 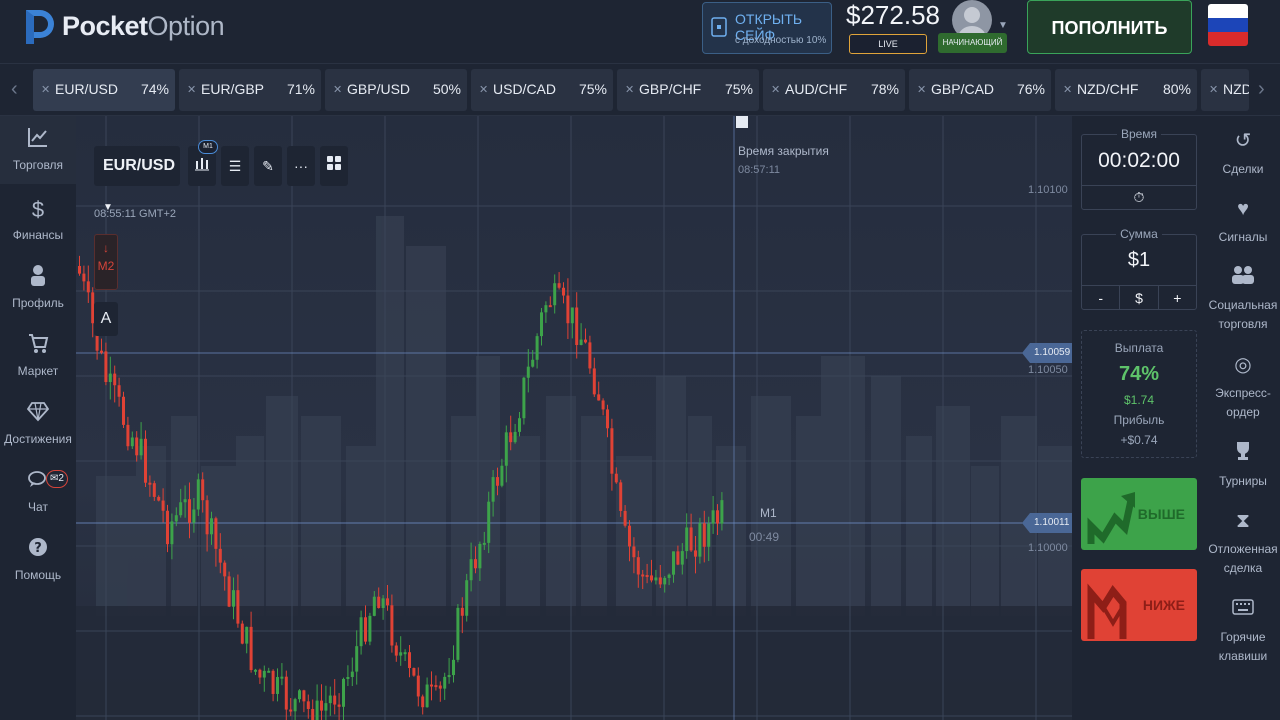 I want to click on sidebar-item-profile: Профиль, so click(x=38, y=287).